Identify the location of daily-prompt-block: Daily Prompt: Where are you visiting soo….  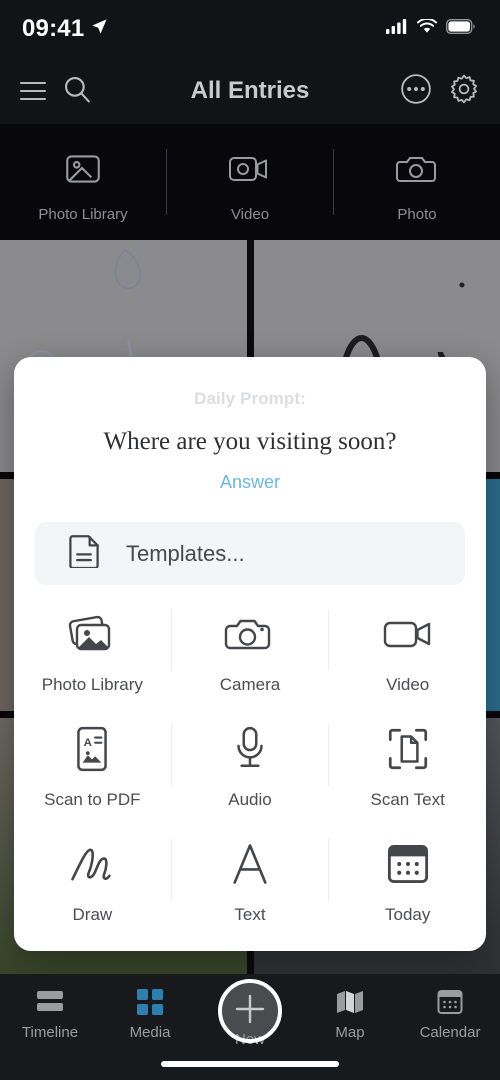
(250, 425).